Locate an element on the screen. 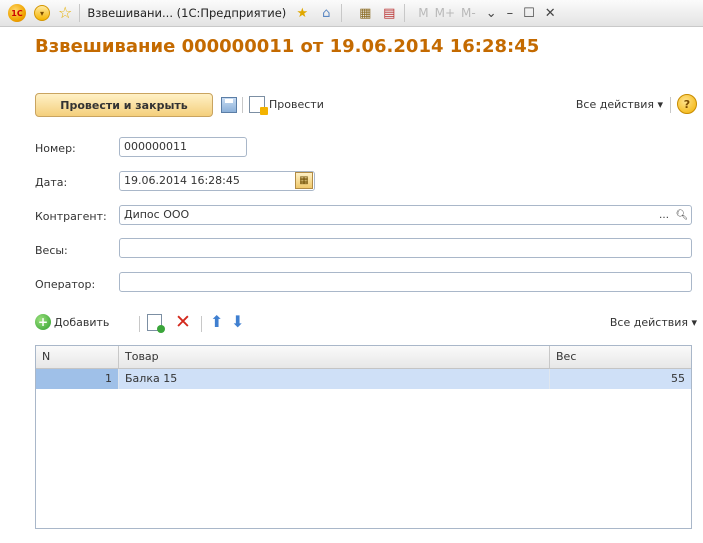 This screenshot has width=703, height=543. column-header-n: N is located at coordinates (77, 357).